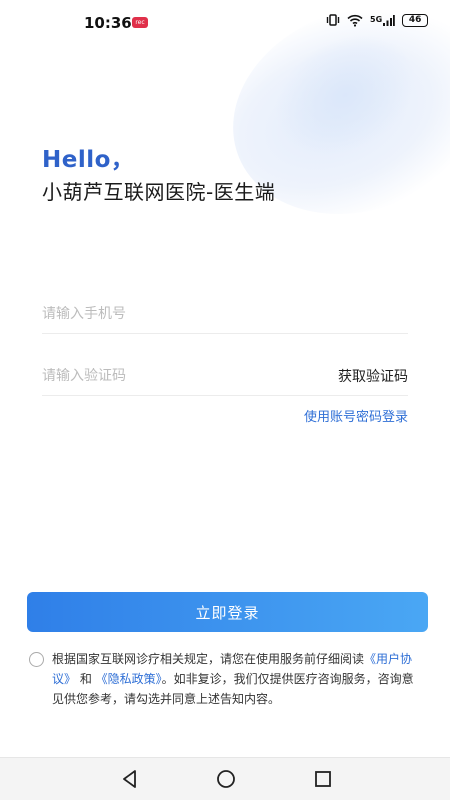 The image size is (450, 800). I want to click on phone-field, so click(225, 314).